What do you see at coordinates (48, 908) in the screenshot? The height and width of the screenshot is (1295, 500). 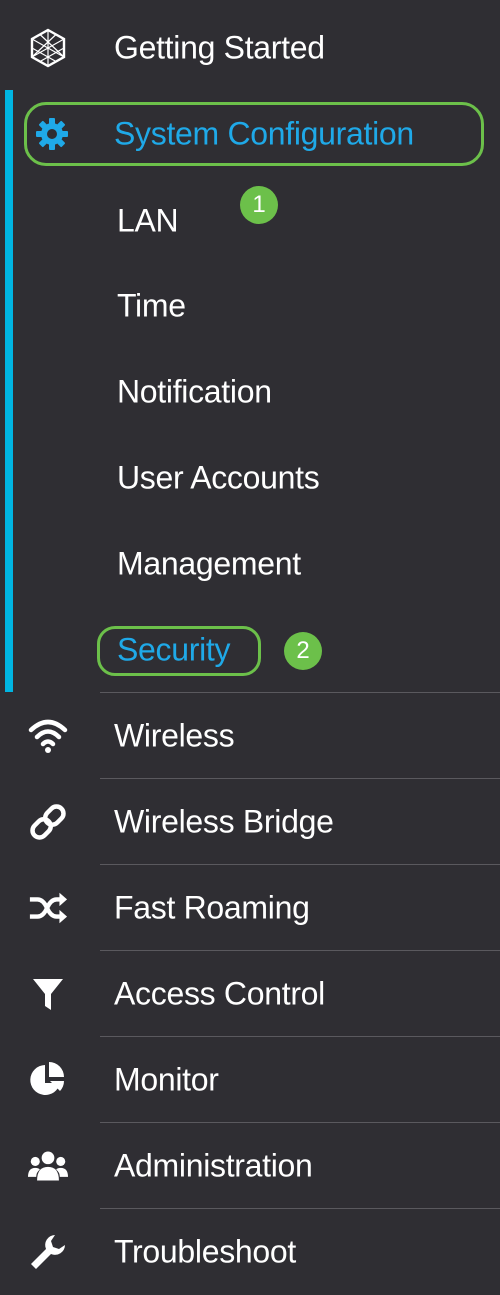 I see `shuffle-icon` at bounding box center [48, 908].